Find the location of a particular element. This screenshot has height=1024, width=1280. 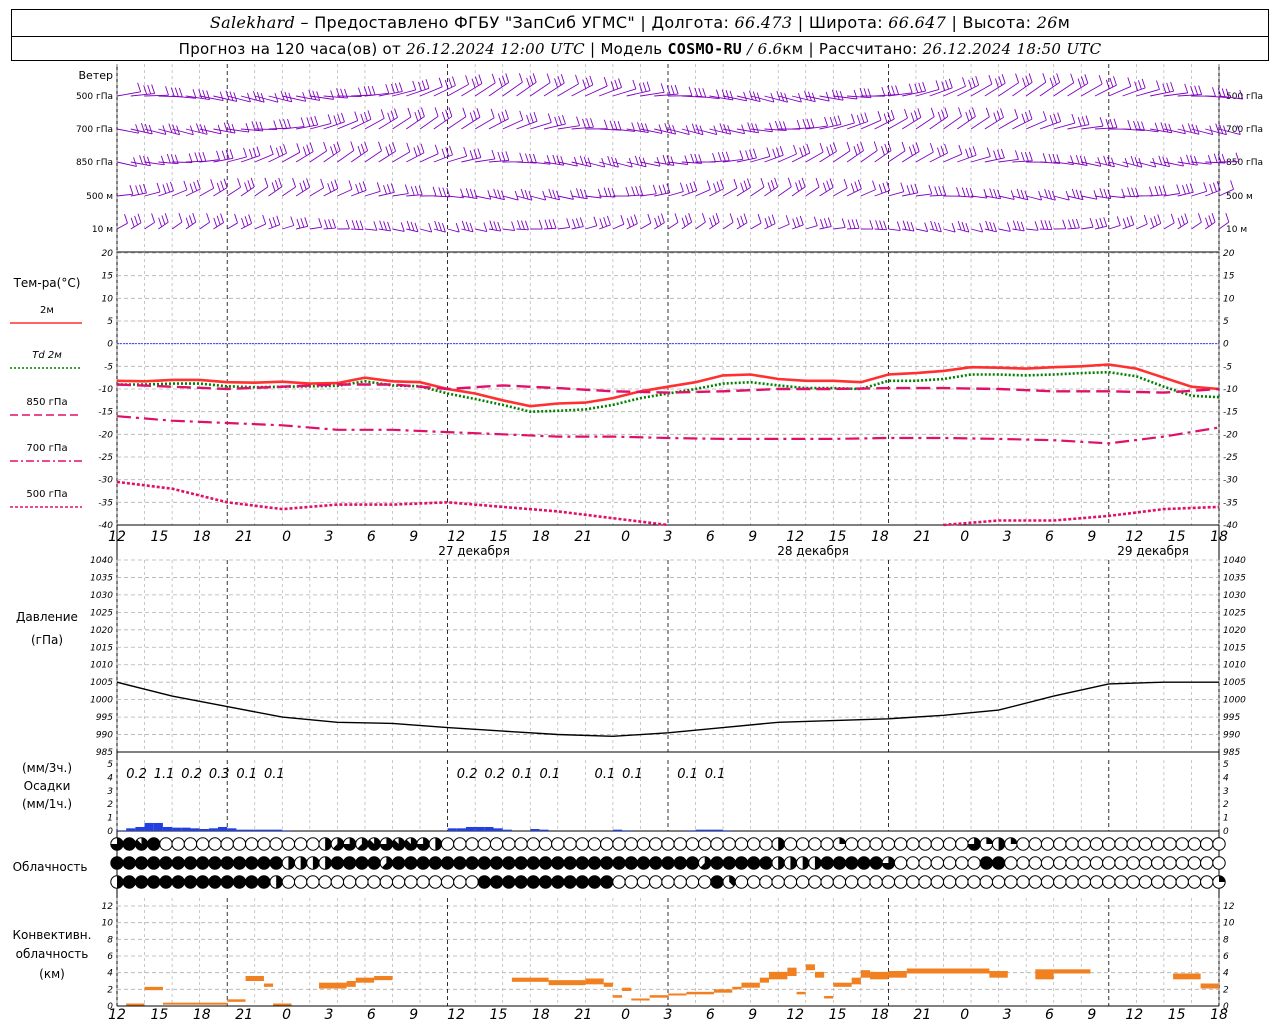

day-label: 28 декабря is located at coordinates (813, 551).